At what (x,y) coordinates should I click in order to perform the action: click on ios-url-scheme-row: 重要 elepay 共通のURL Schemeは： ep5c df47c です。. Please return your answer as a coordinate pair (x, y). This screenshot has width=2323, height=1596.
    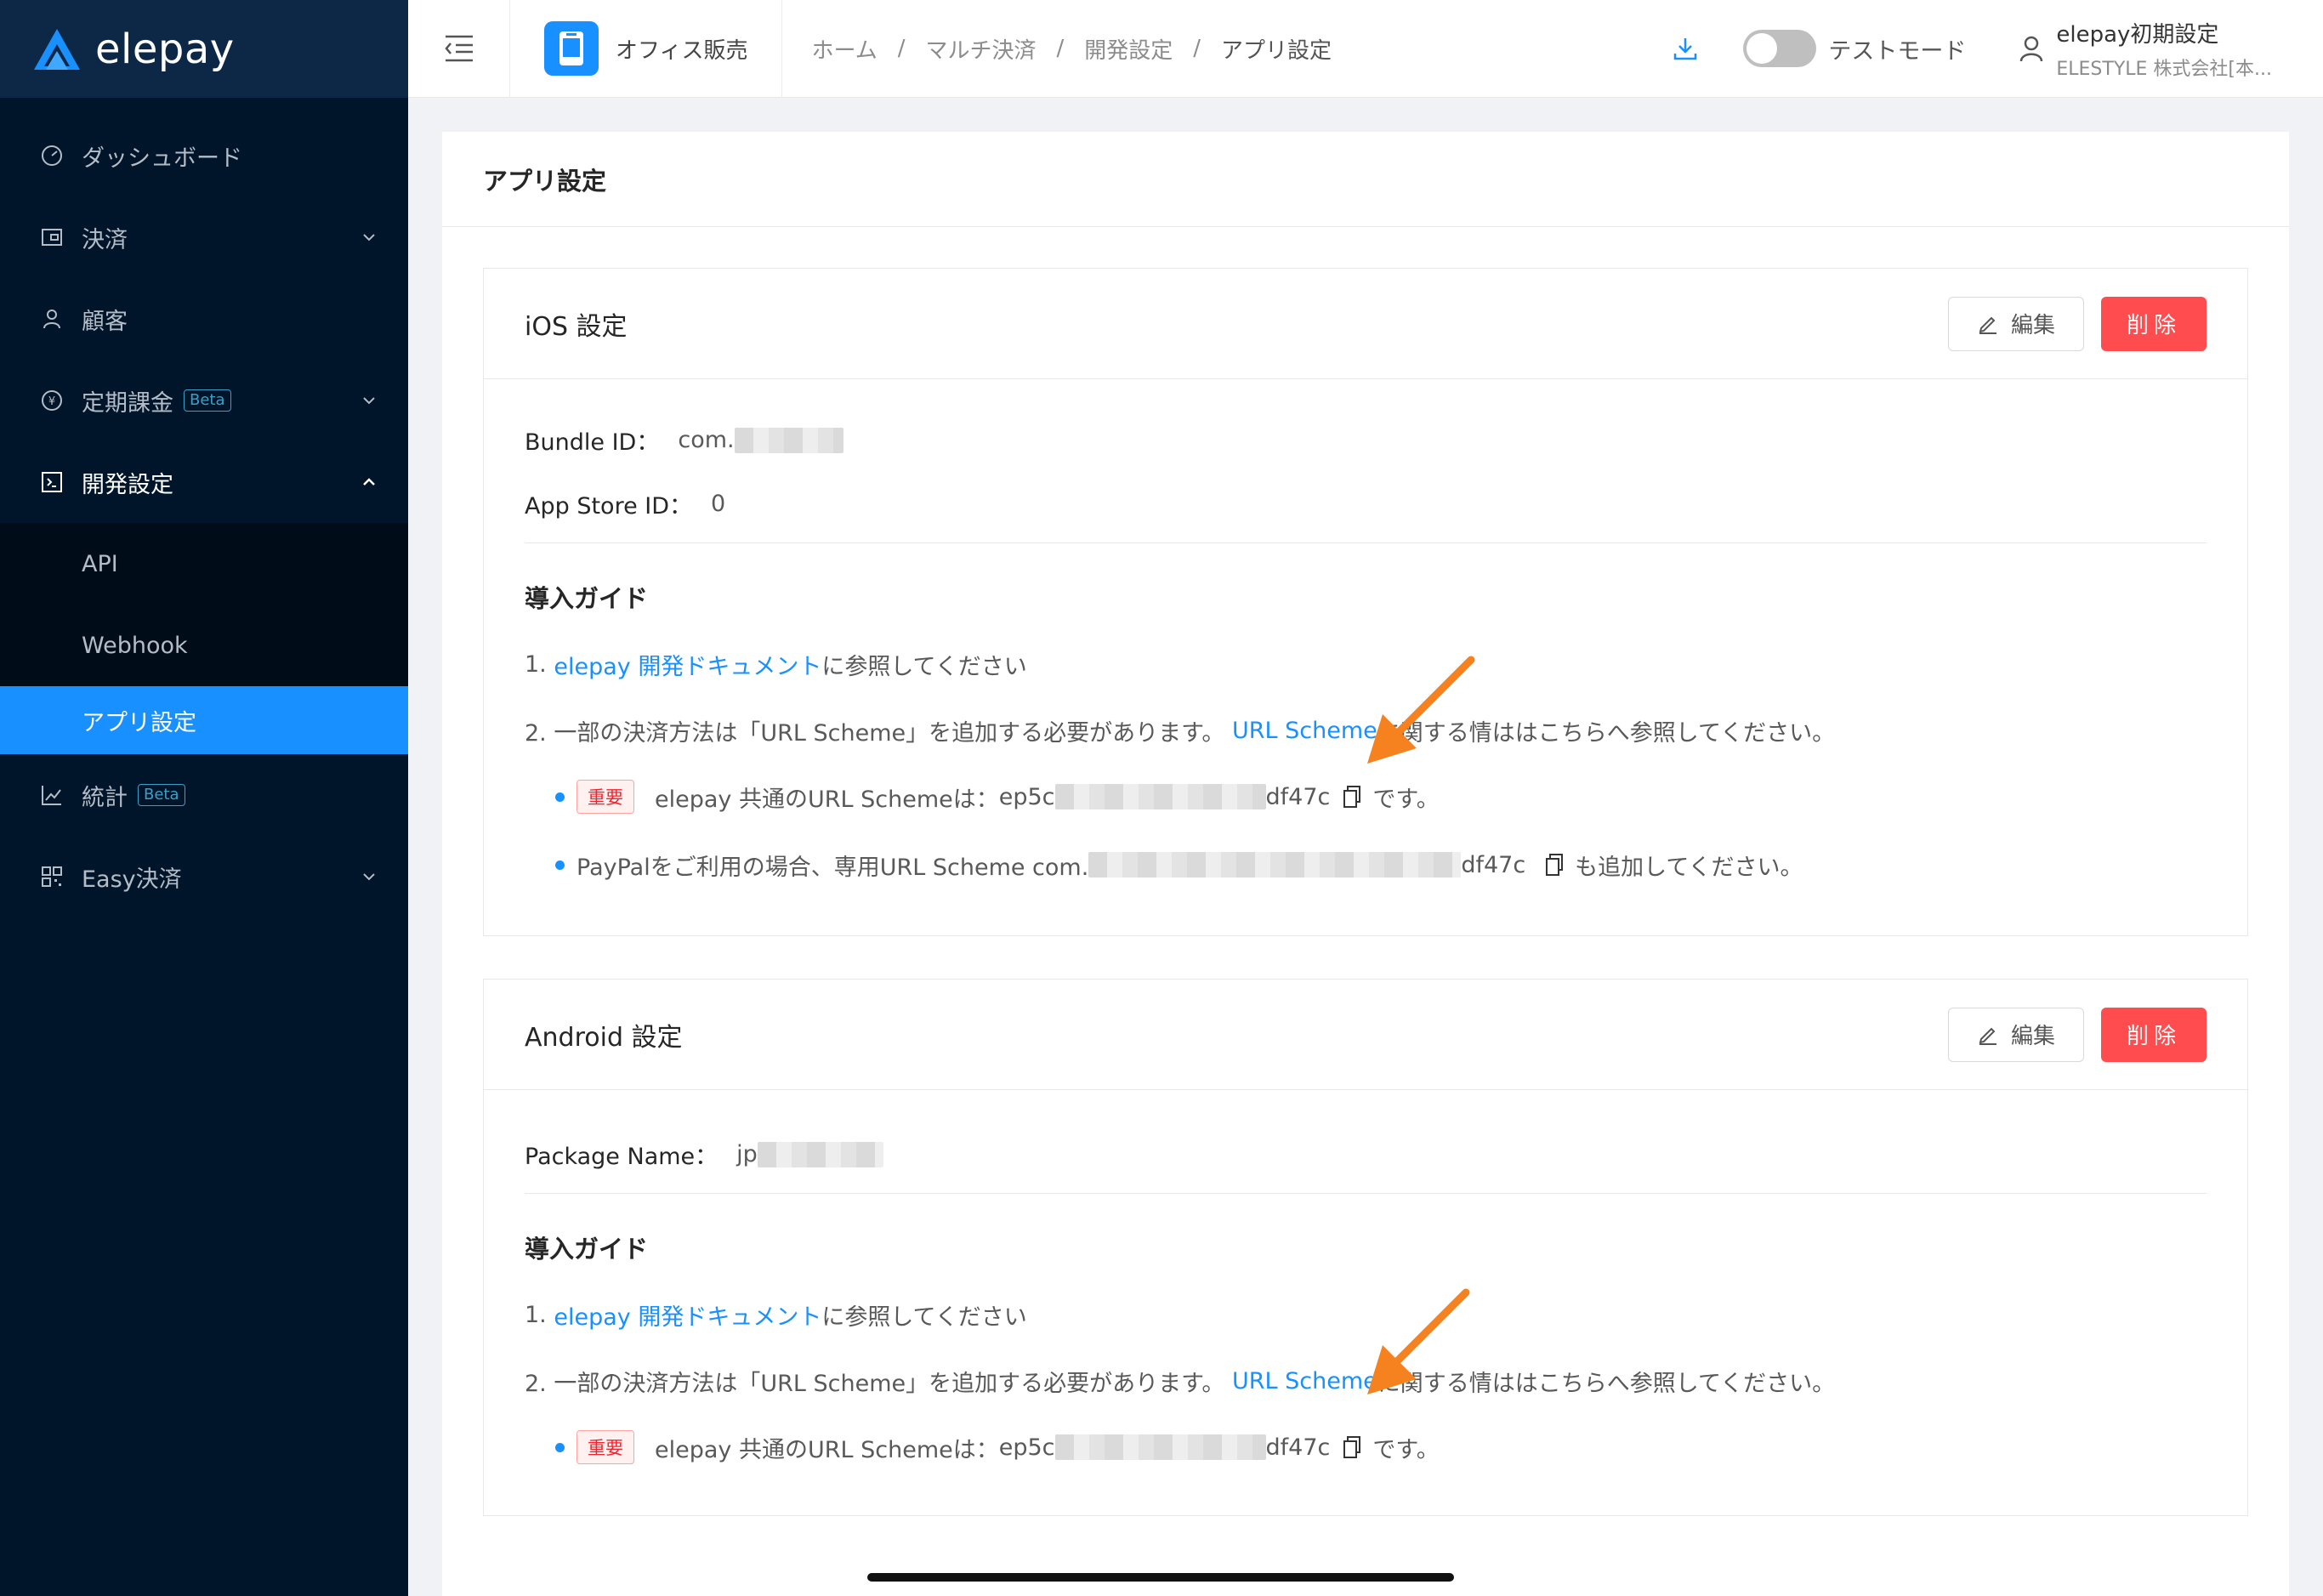
    Looking at the image, I should click on (1381, 797).